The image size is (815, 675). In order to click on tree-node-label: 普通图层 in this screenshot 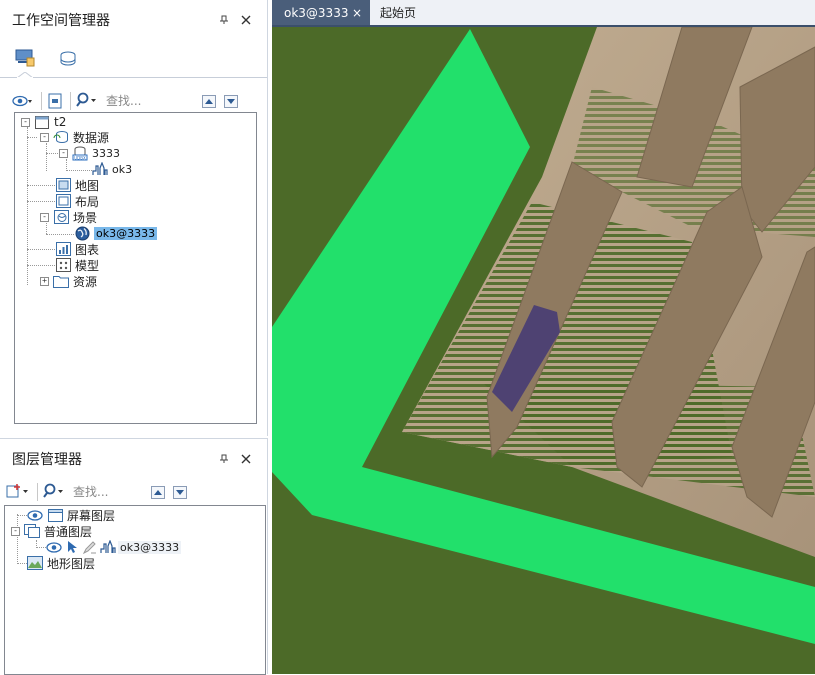, I will do `click(68, 531)`.